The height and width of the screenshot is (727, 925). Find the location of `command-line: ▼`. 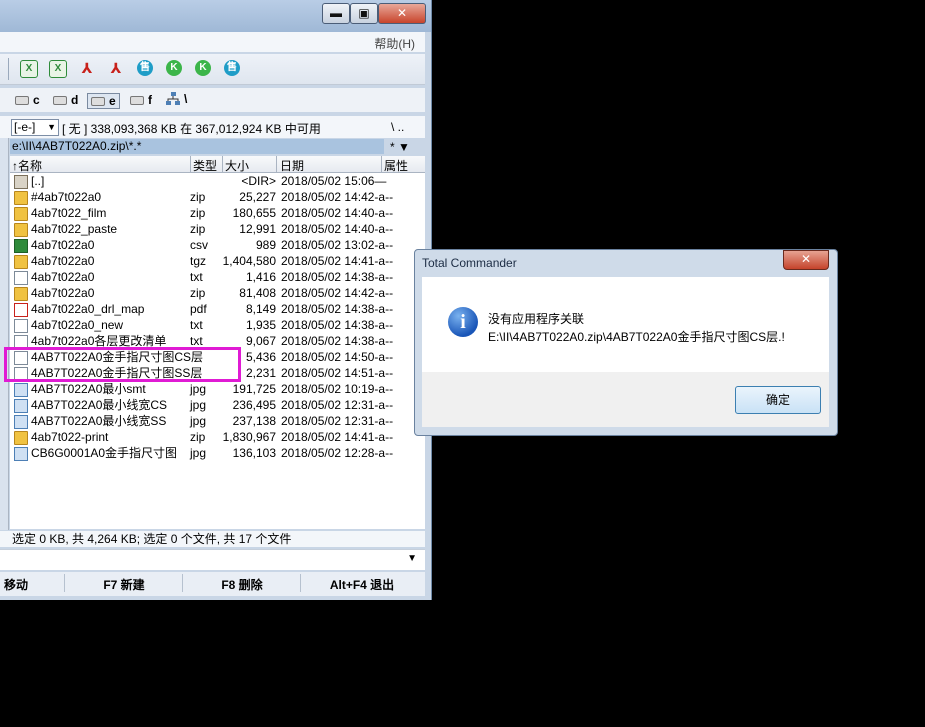

command-line: ▼ is located at coordinates (212, 559).